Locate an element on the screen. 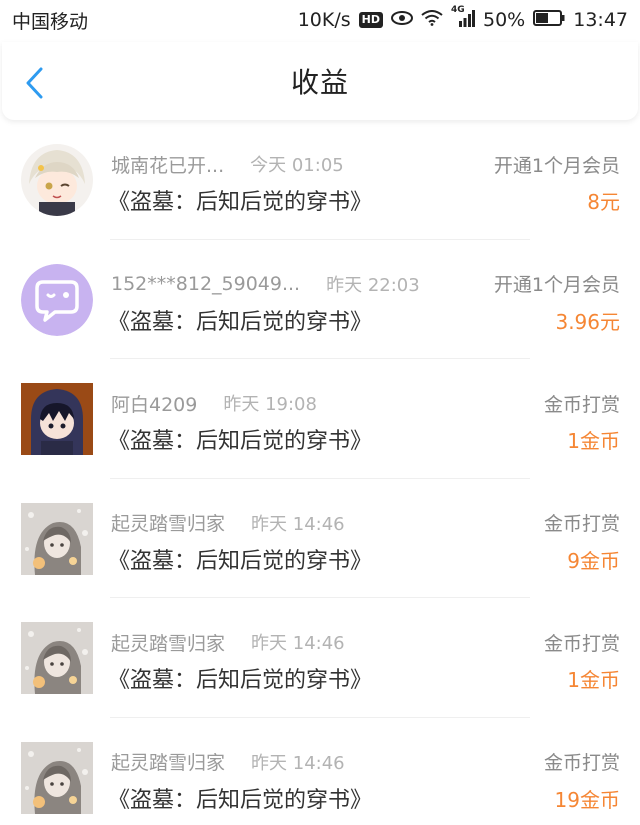 Image resolution: width=640 pixels, height=825 pixels. nav-header: 收益 is located at coordinates (320, 81).